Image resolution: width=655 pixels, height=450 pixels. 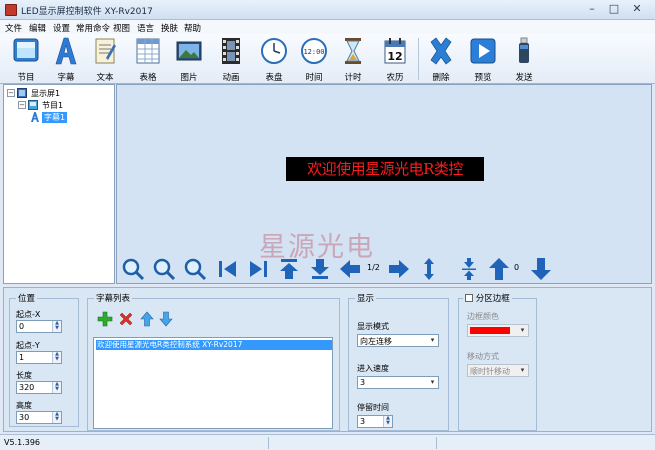 What do you see at coordinates (195, 269) in the screenshot?
I see `zoom-fit-icon` at bounding box center [195, 269].